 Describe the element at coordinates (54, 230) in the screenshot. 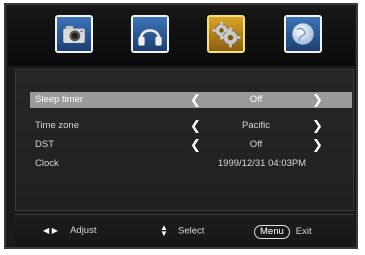

I see `right-triangle-icon: ▶` at that location.